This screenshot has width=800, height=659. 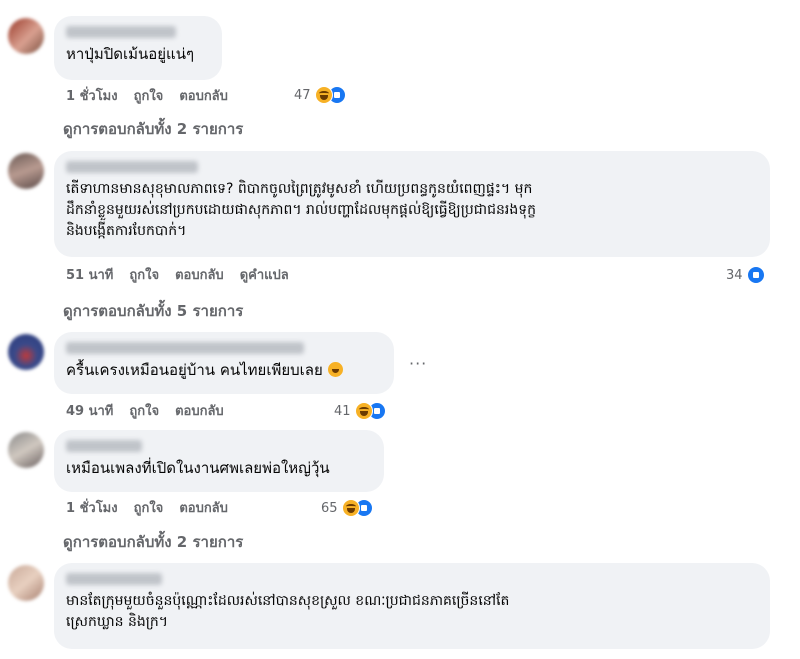 I want to click on comment-bubble: เหมือนเพลงที่เปิดในงานศพเลยพ่อใหญ่วุ้น, so click(x=219, y=461).